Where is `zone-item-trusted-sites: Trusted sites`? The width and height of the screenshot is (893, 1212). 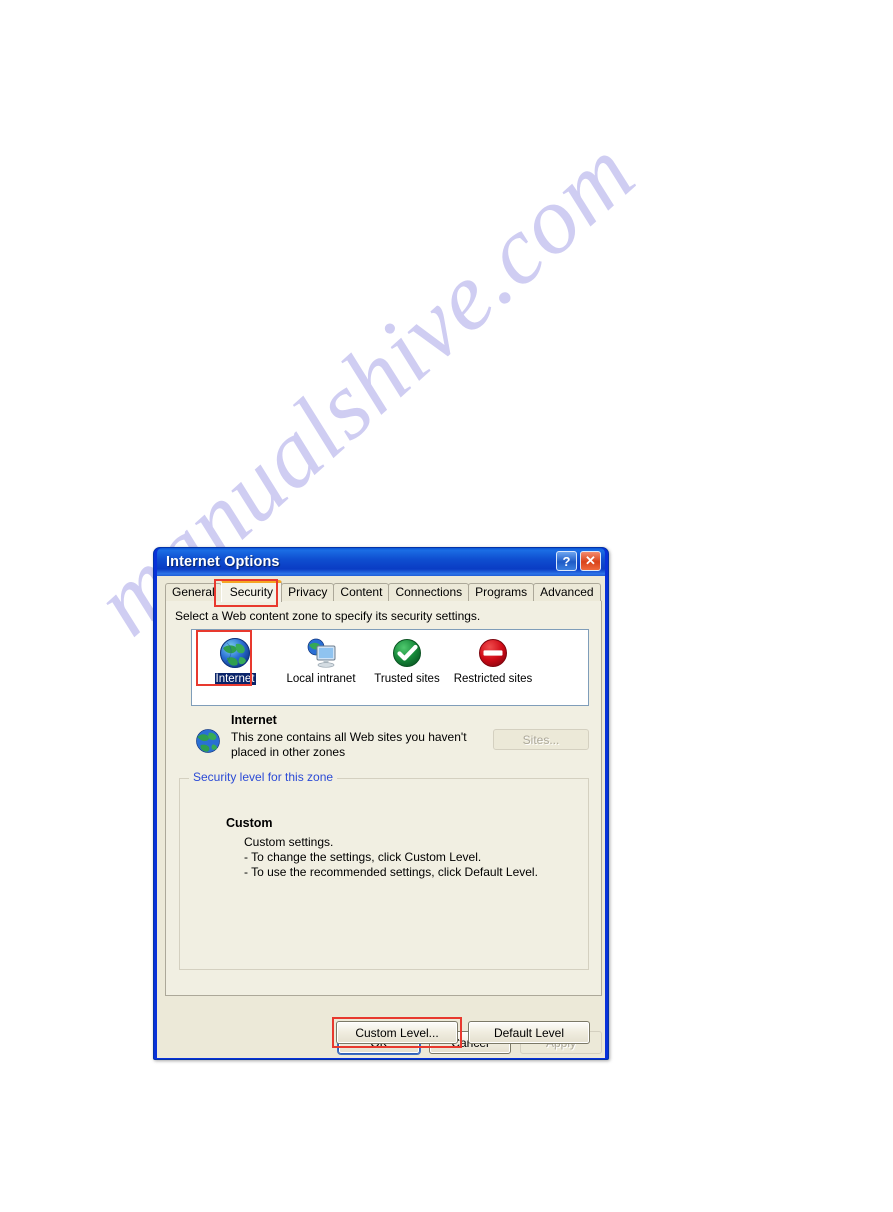 zone-item-trusted-sites: Trusted sites is located at coordinates (407, 669).